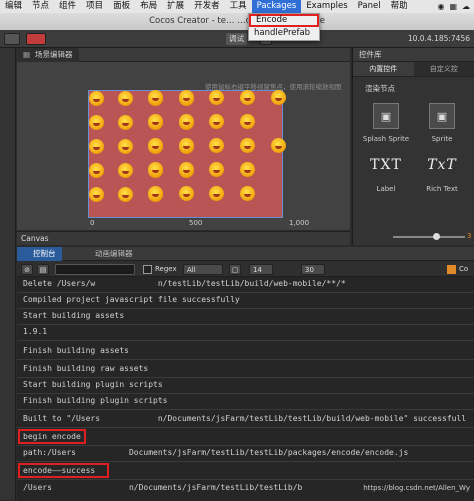 The image size is (474, 501). What do you see at coordinates (27, 269) in the screenshot?
I see `clear-console-button: ⊘` at bounding box center [27, 269].